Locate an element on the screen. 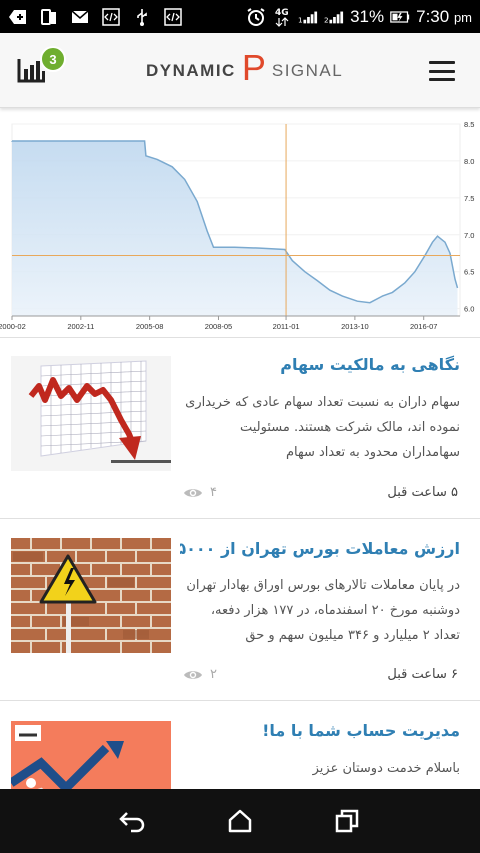 Image resolution: width=480 pixels, height=853 pixels. clock-ampm: pm is located at coordinates (462, 17).